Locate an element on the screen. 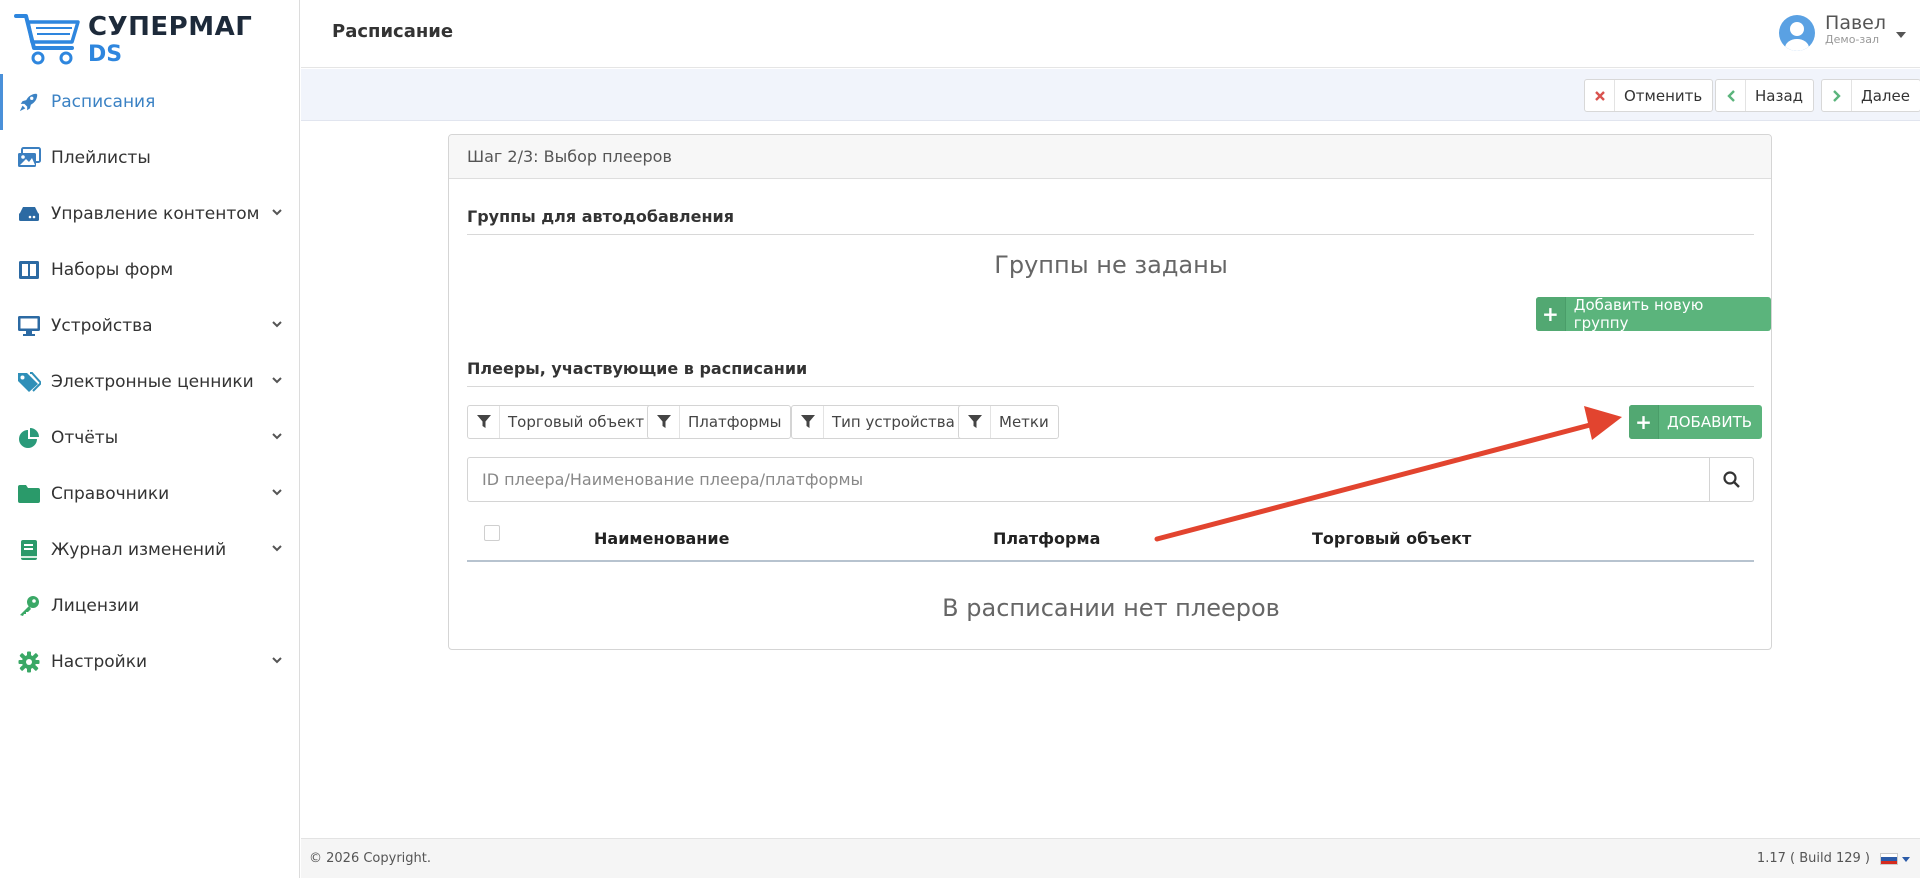 This screenshot has width=1920, height=878. groups-section-title: Группы для автодобавления is located at coordinates (601, 216).